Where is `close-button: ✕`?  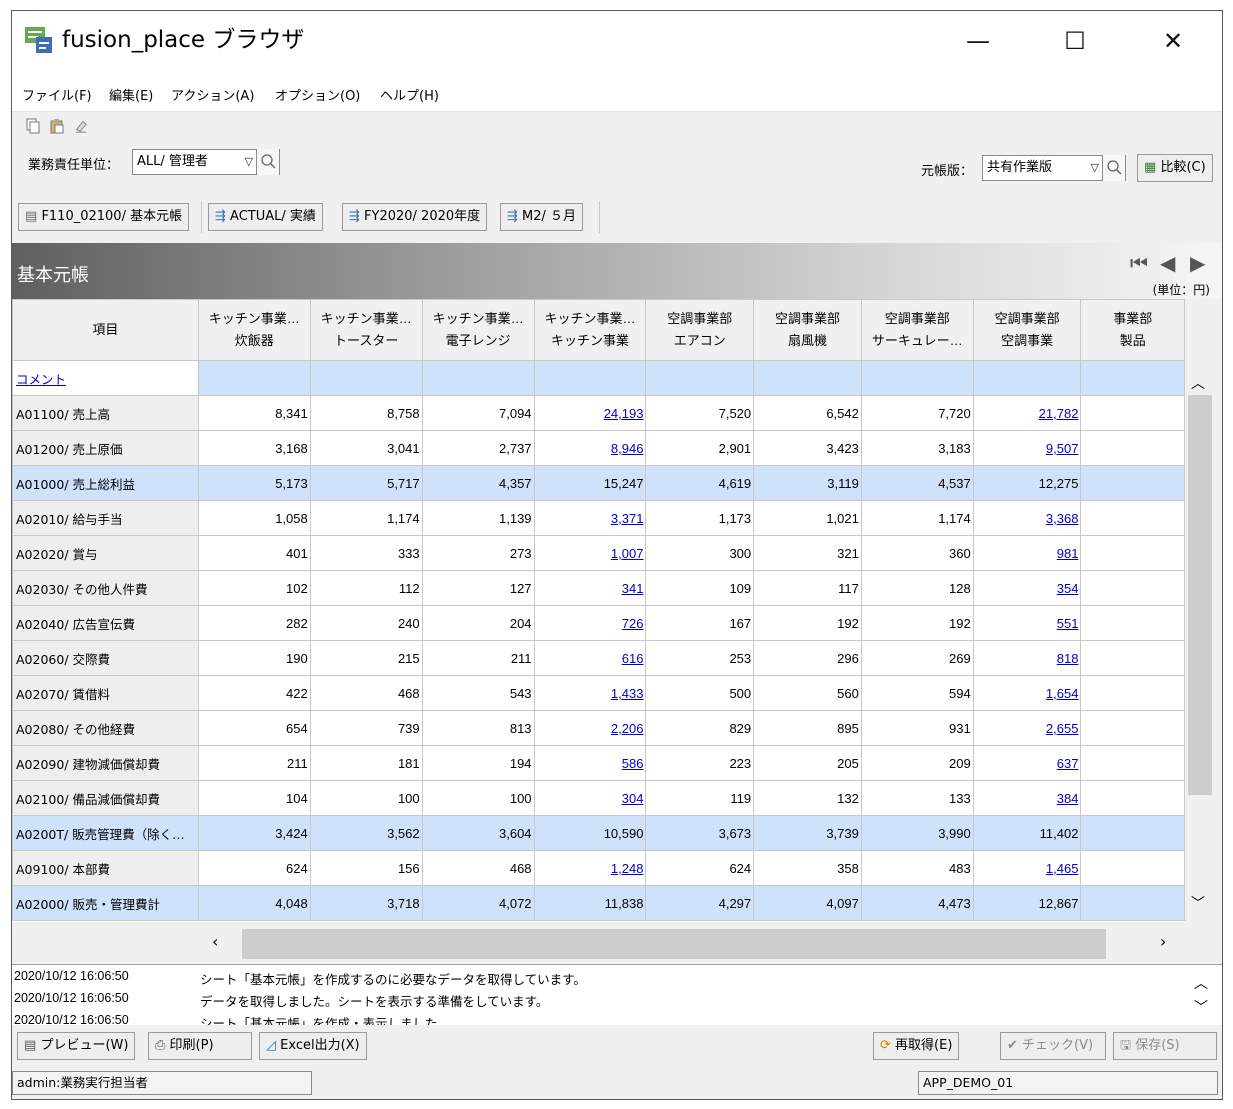 close-button: ✕ is located at coordinates (1173, 41).